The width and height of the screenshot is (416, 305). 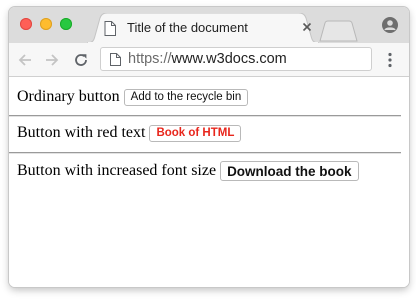 What do you see at coordinates (68, 96) in the screenshot?
I see `row-label: Ordinary button` at bounding box center [68, 96].